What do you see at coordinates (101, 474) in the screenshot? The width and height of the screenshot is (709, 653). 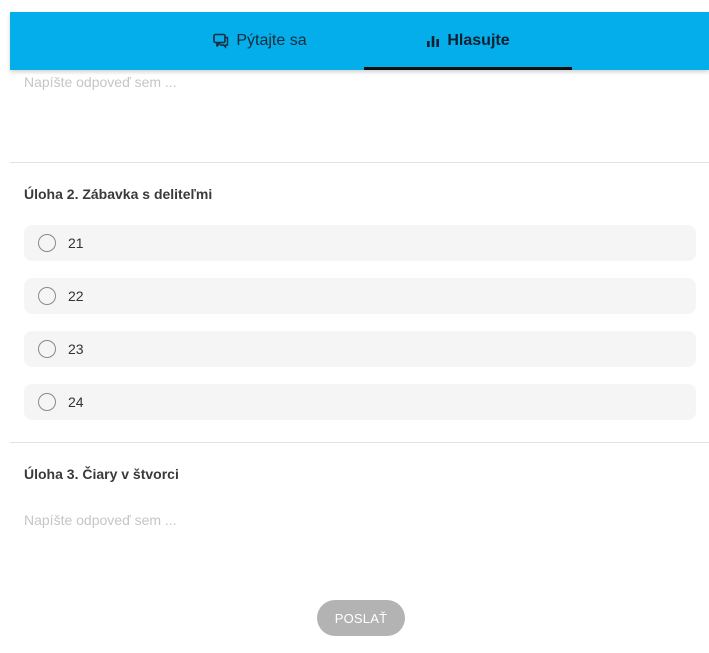 I see `question-3-title: Úloha 3. Čiary v štvorci` at bounding box center [101, 474].